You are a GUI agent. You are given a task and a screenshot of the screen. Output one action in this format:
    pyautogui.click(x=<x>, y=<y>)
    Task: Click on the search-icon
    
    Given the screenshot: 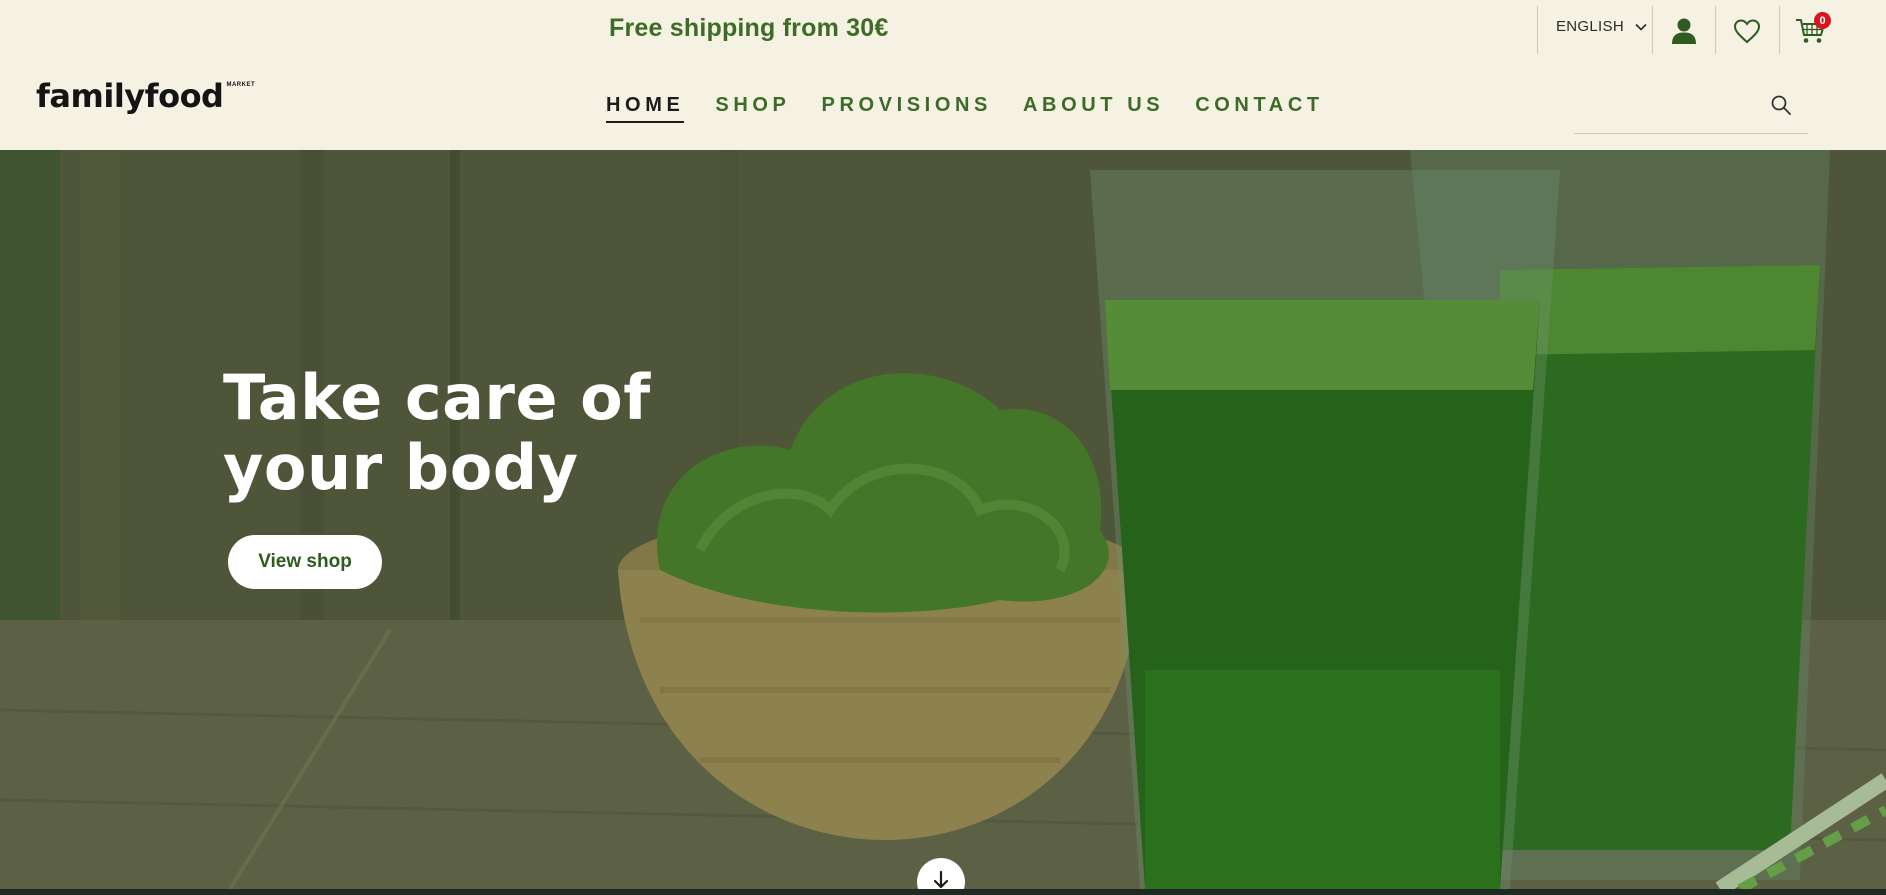 What is the action you would take?
    pyautogui.click(x=1781, y=105)
    